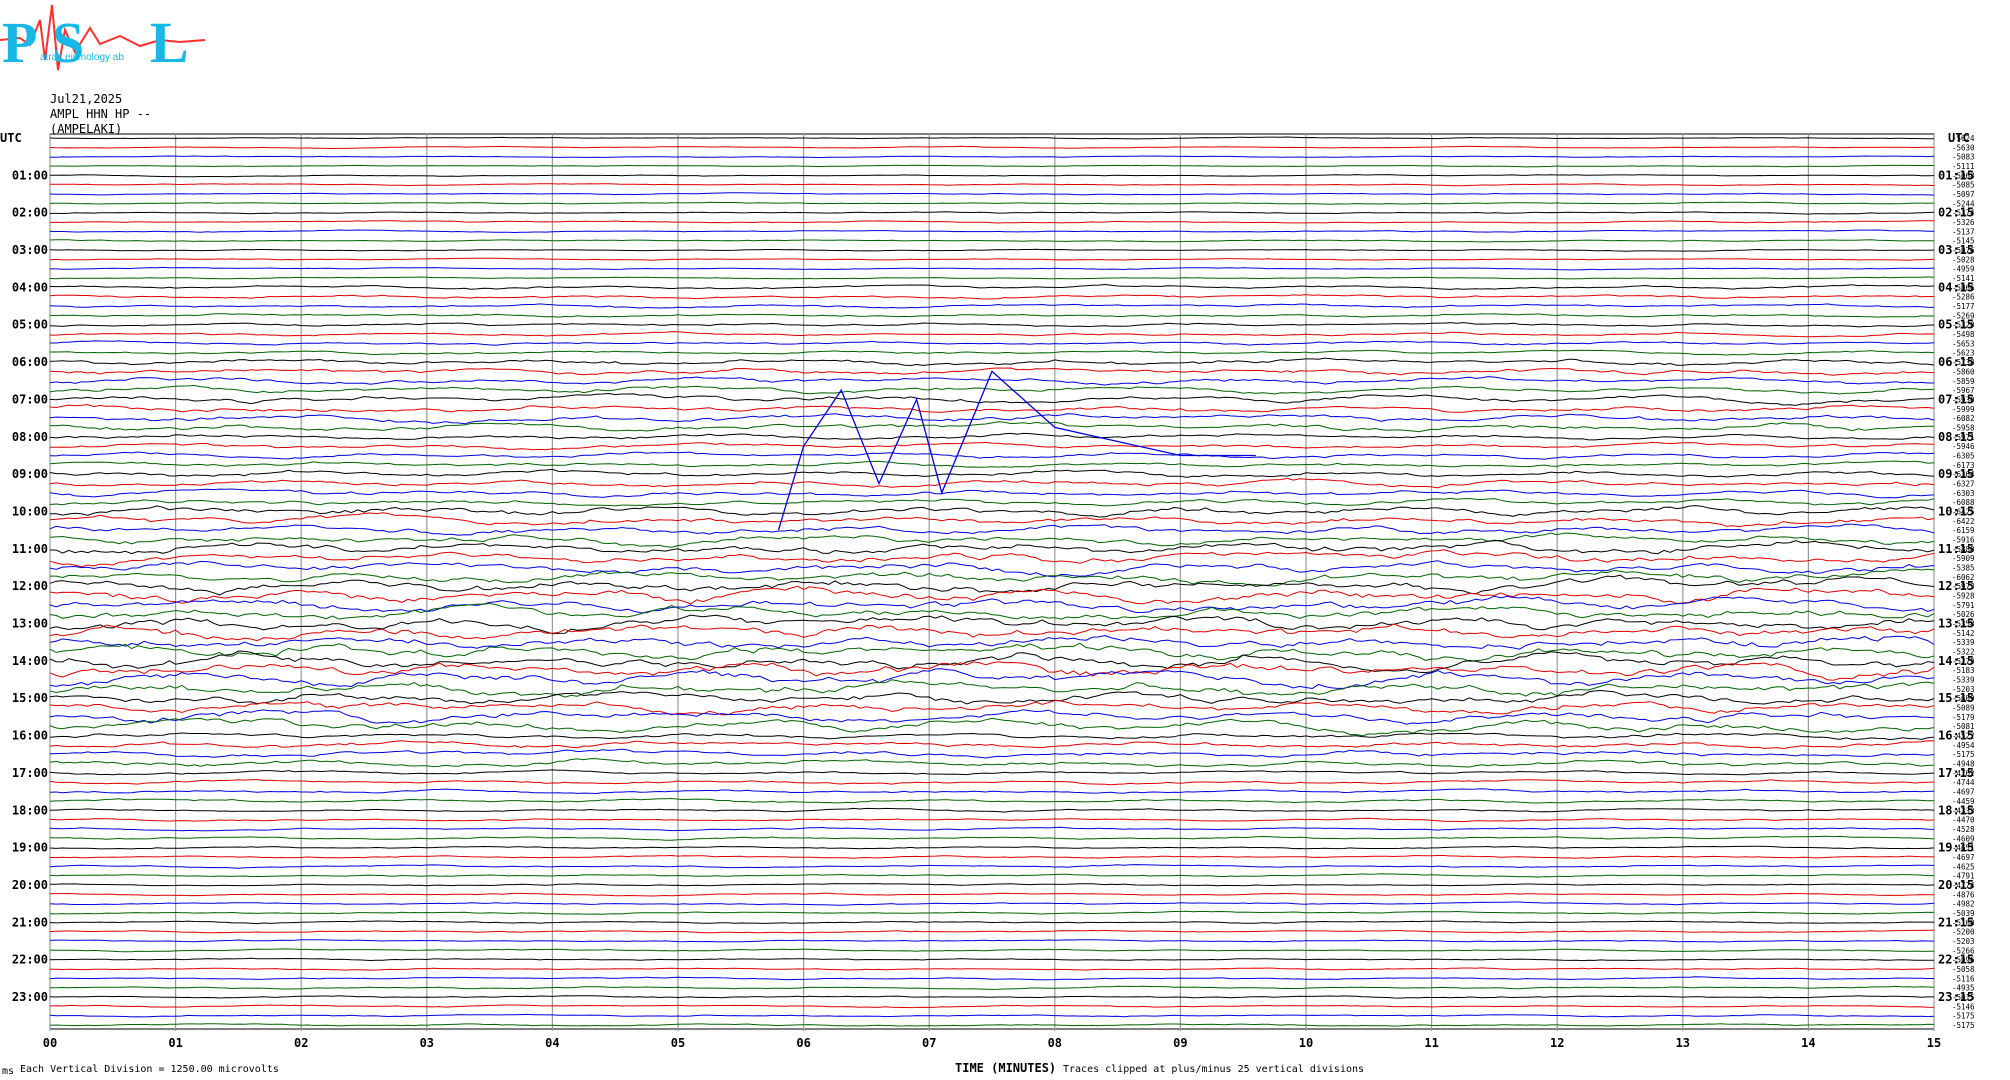 The height and width of the screenshot is (1080, 2010). I want to click on left-hour-label: 18:00, so click(30, 810).